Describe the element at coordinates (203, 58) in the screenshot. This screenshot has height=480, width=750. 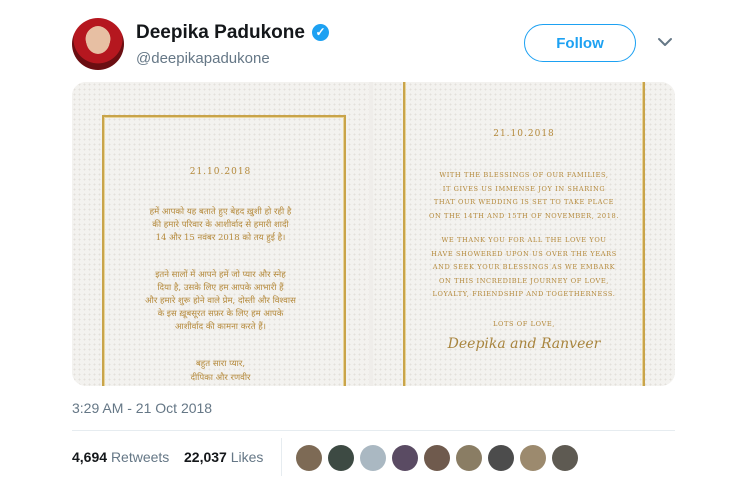
I see `author-handle: @deepikapadukone` at that location.